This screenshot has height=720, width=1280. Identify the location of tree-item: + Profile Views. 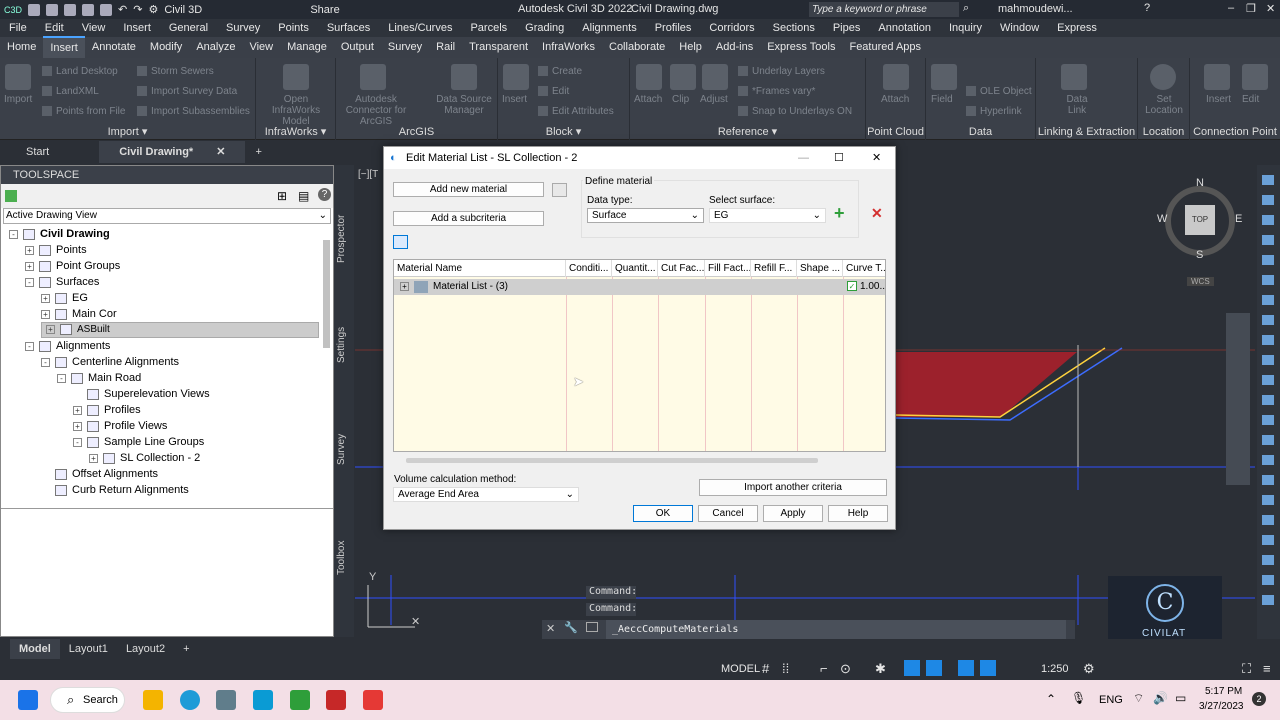
(120, 426).